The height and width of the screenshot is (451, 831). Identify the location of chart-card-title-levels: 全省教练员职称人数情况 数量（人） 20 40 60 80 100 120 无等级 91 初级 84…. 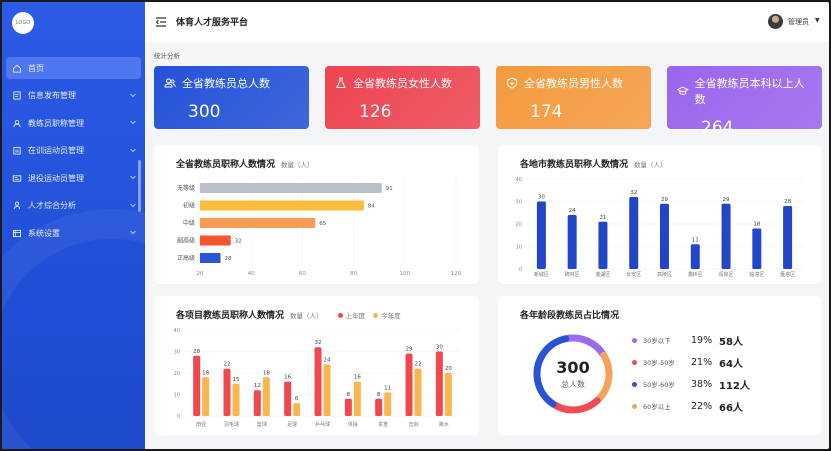
(316, 214).